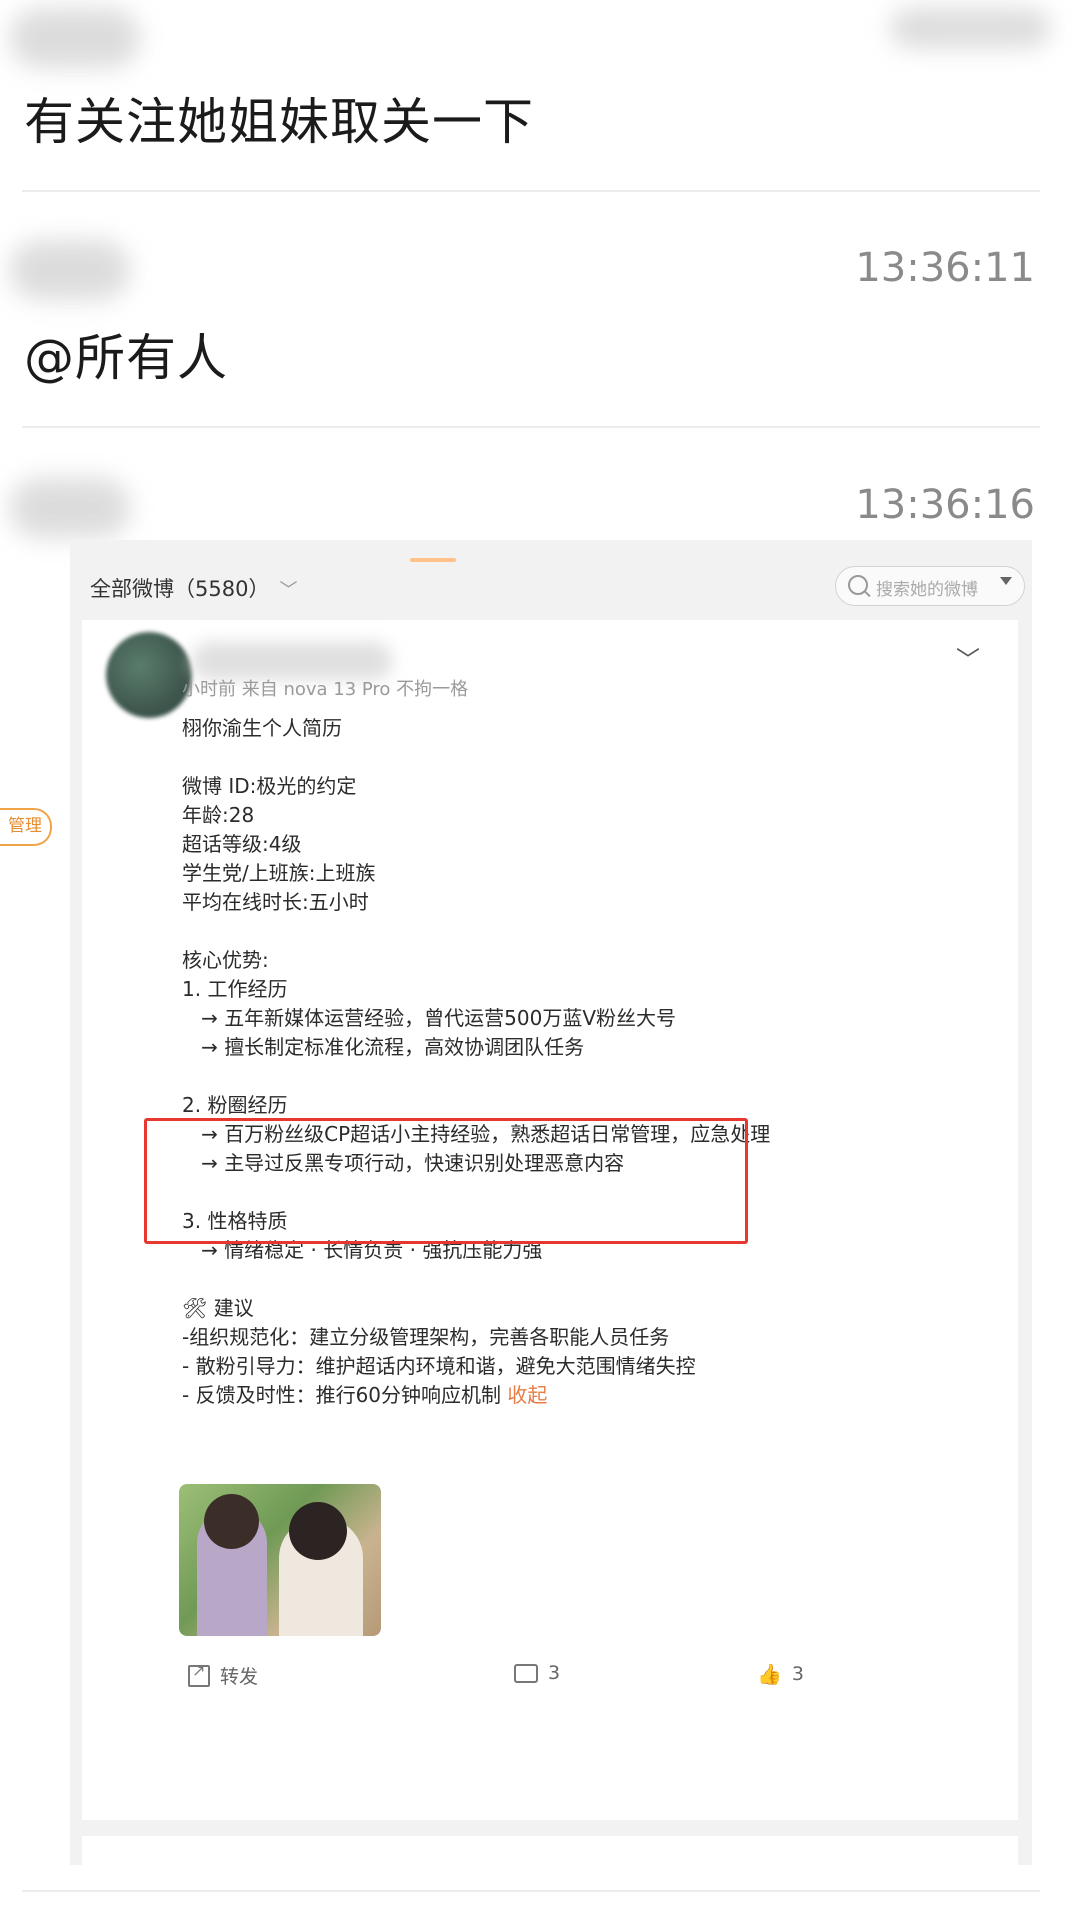 This screenshot has width=1080, height=1908. What do you see at coordinates (280, 1560) in the screenshot?
I see `post-image` at bounding box center [280, 1560].